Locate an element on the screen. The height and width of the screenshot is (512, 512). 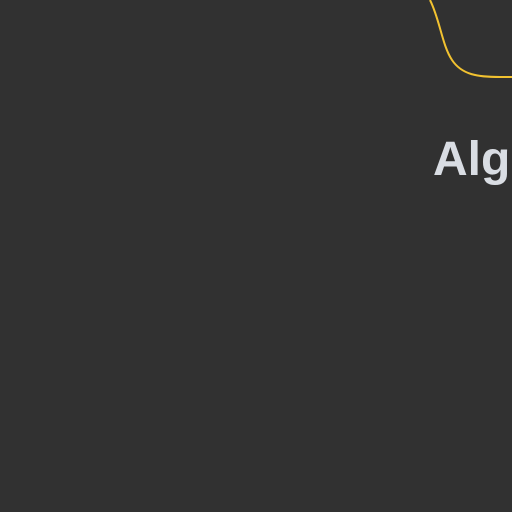
connector-curve is located at coordinates (470, 39).